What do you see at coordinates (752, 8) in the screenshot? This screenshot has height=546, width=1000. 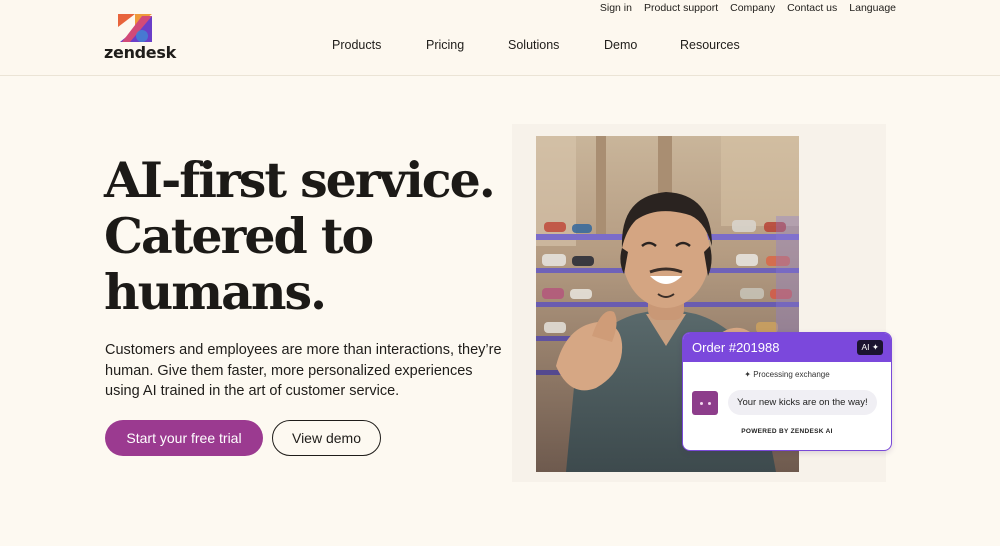 I see `company-link: Company` at bounding box center [752, 8].